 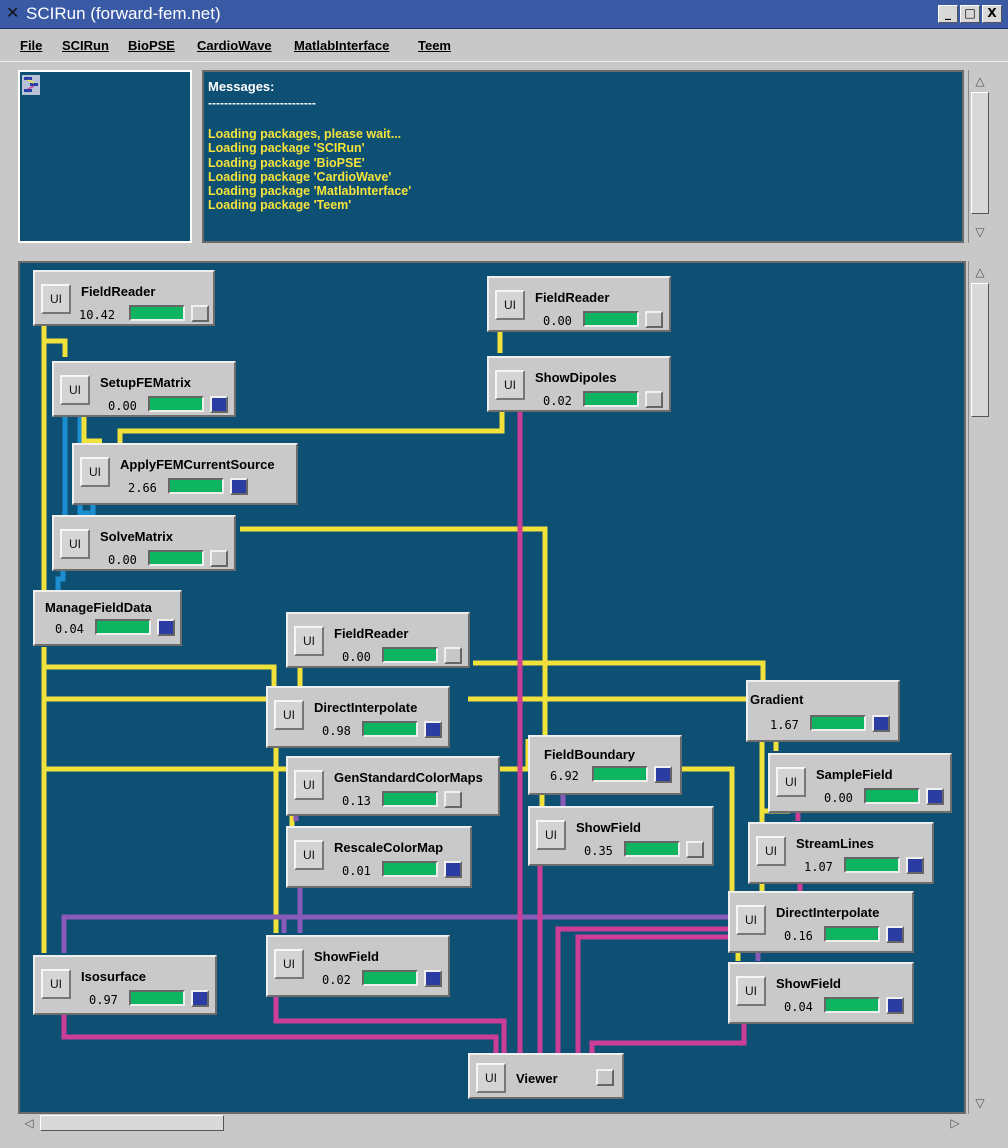 I want to click on module-name: GenStandardColorMaps, so click(x=408, y=777).